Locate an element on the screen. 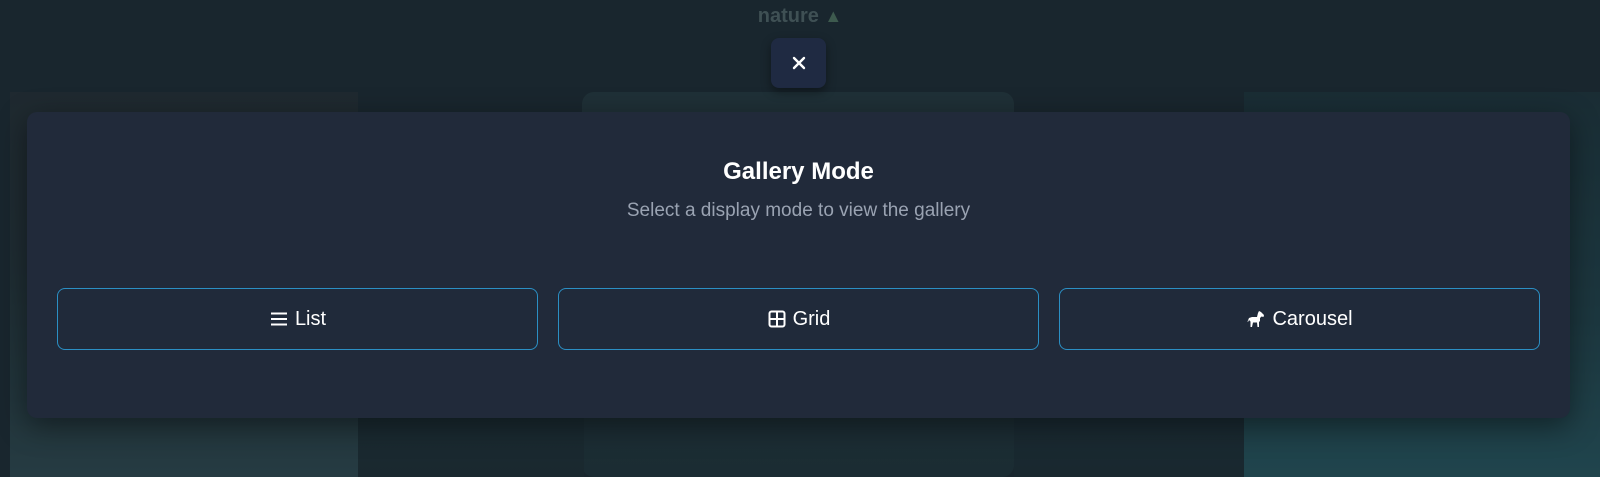 This screenshot has height=477, width=1600. tree-icon: ▲ is located at coordinates (833, 16).